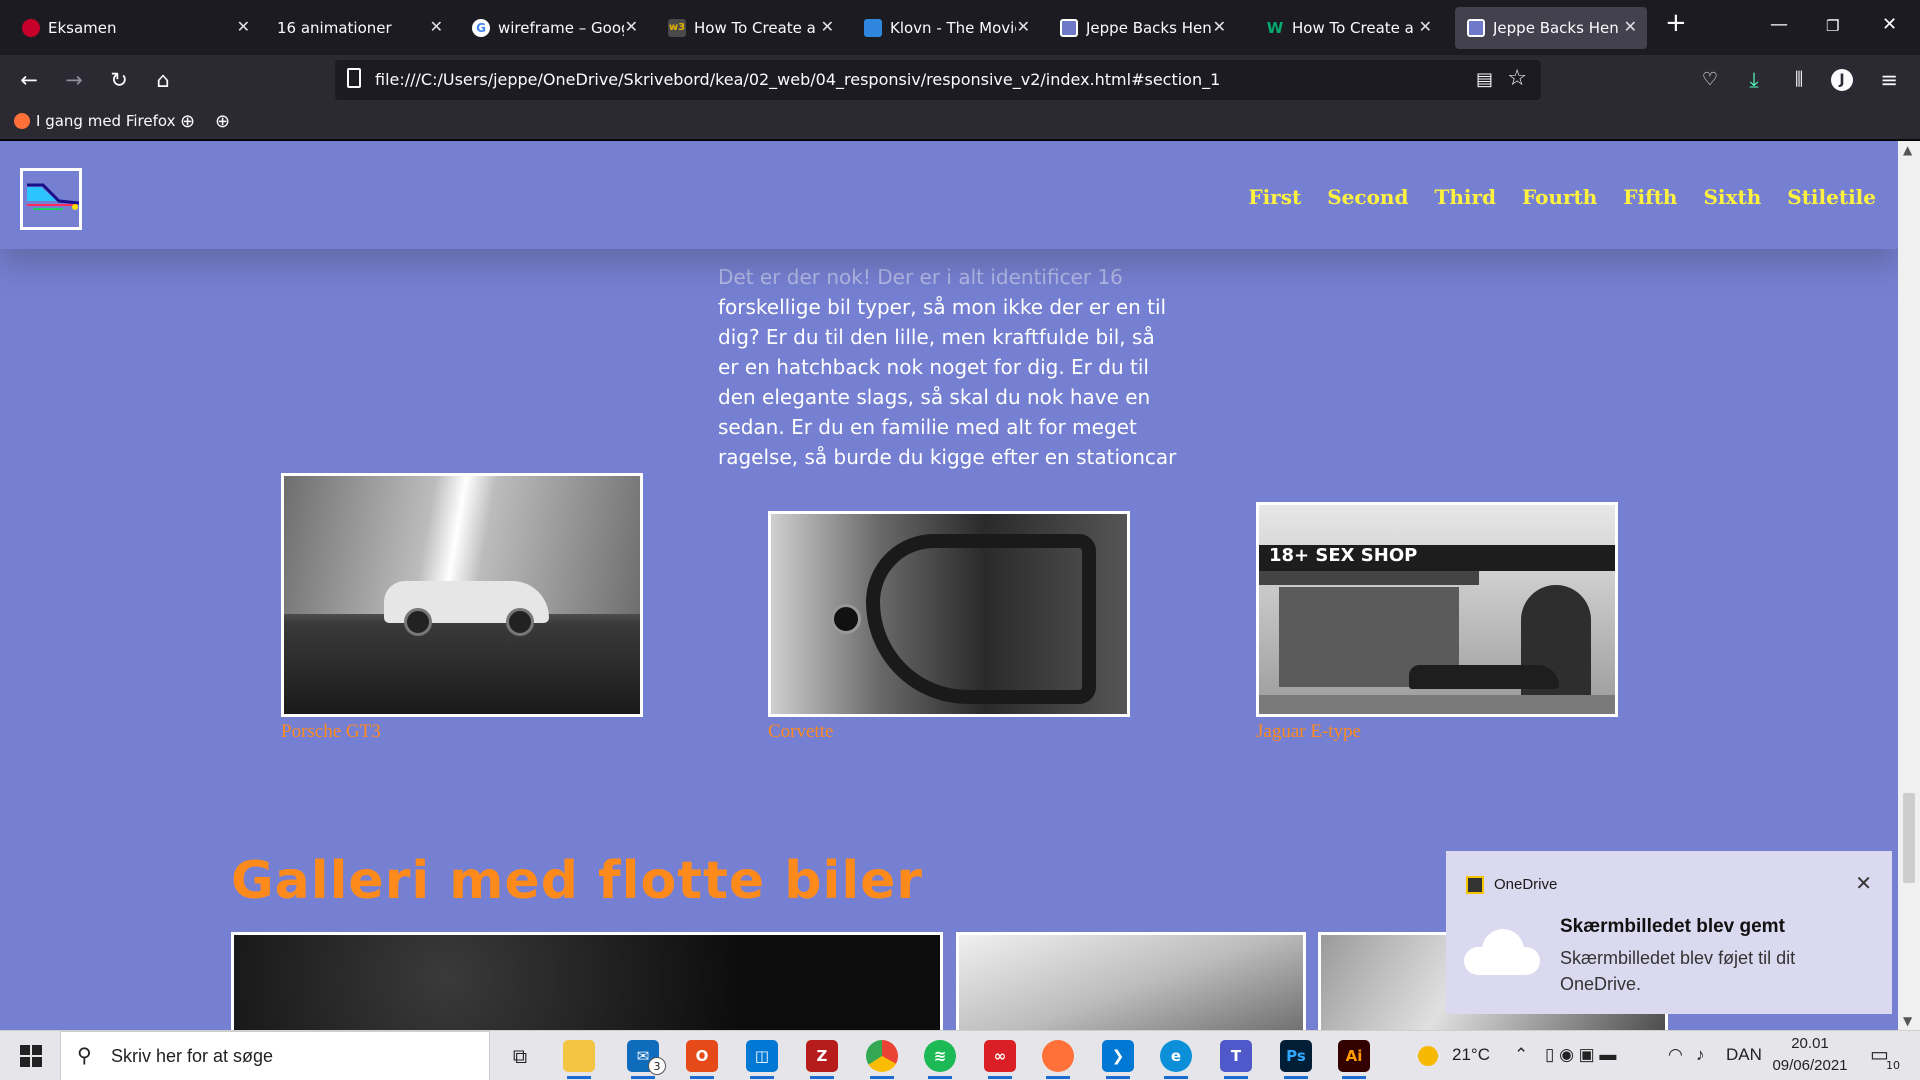 Image resolution: width=1920 pixels, height=1080 pixels. I want to click on tab-jeppe-active: Jeppe Backs Henrik ✕, so click(1551, 28).